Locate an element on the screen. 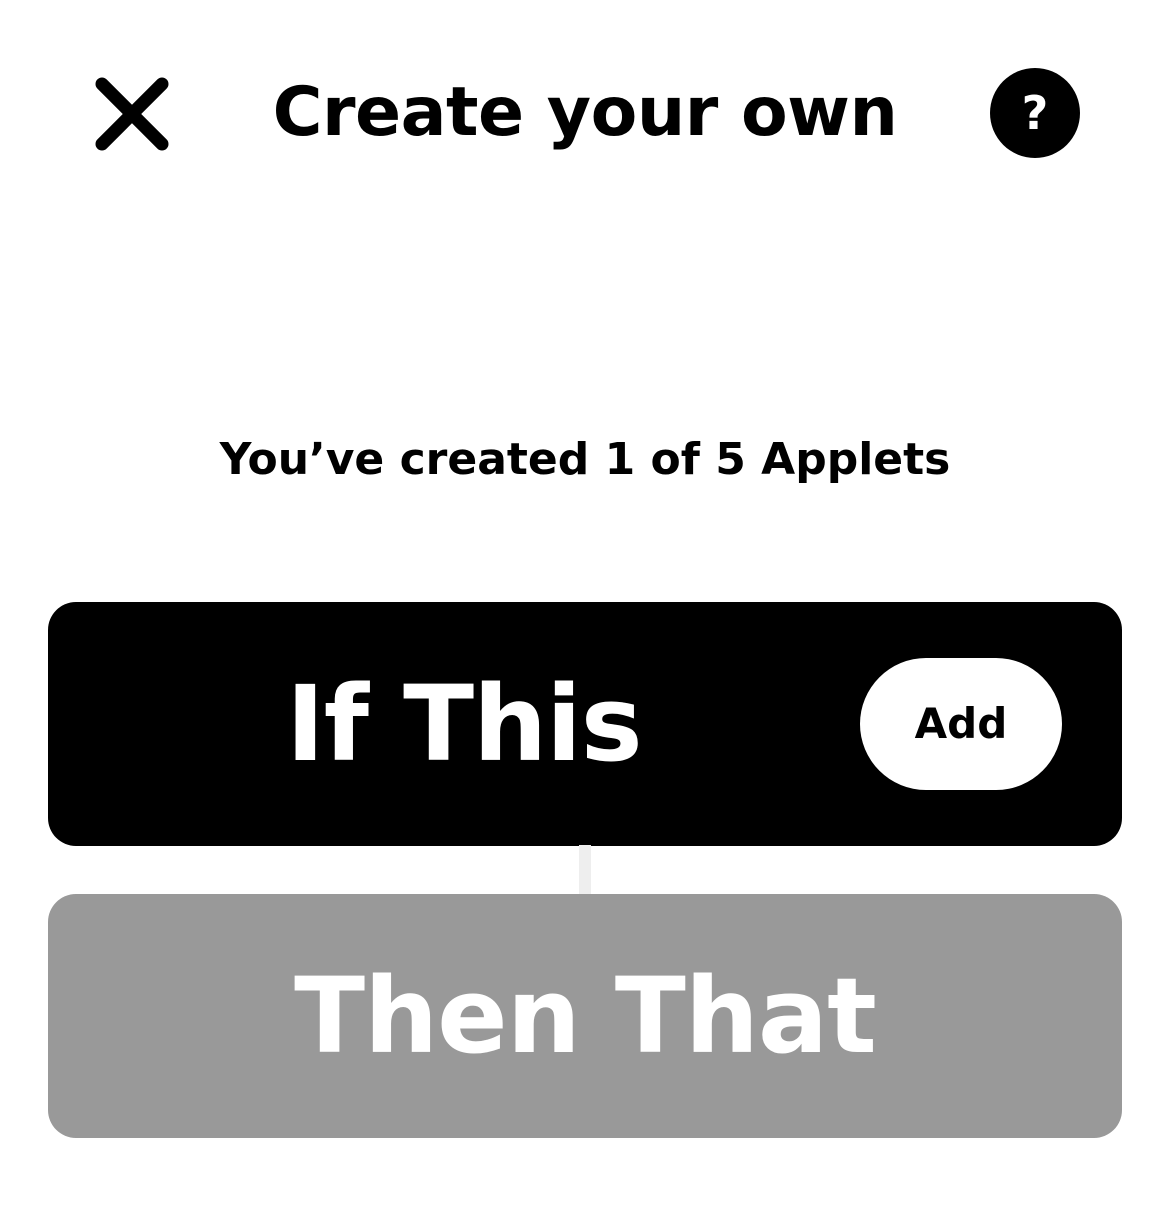 The height and width of the screenshot is (1207, 1170). block-connector is located at coordinates (585, 870).